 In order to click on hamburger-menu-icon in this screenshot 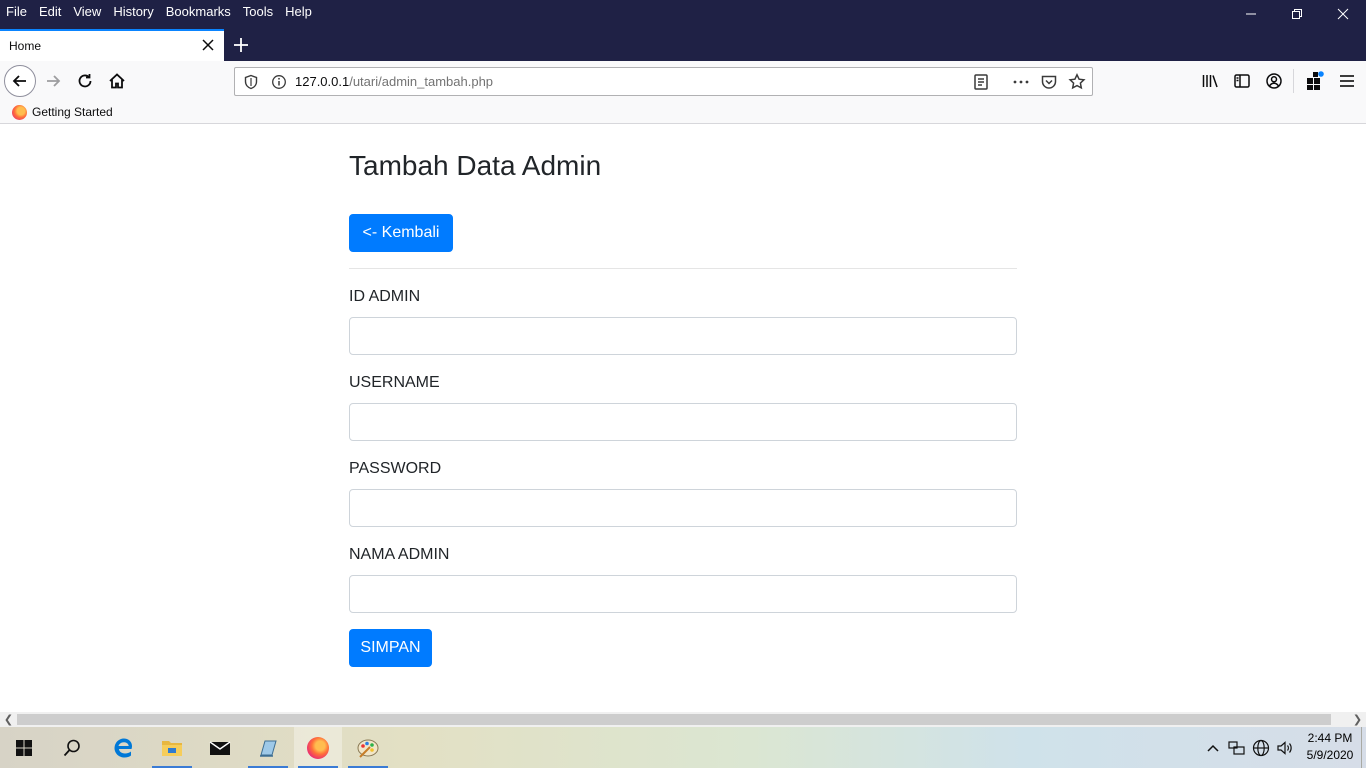, I will do `click(1347, 81)`.